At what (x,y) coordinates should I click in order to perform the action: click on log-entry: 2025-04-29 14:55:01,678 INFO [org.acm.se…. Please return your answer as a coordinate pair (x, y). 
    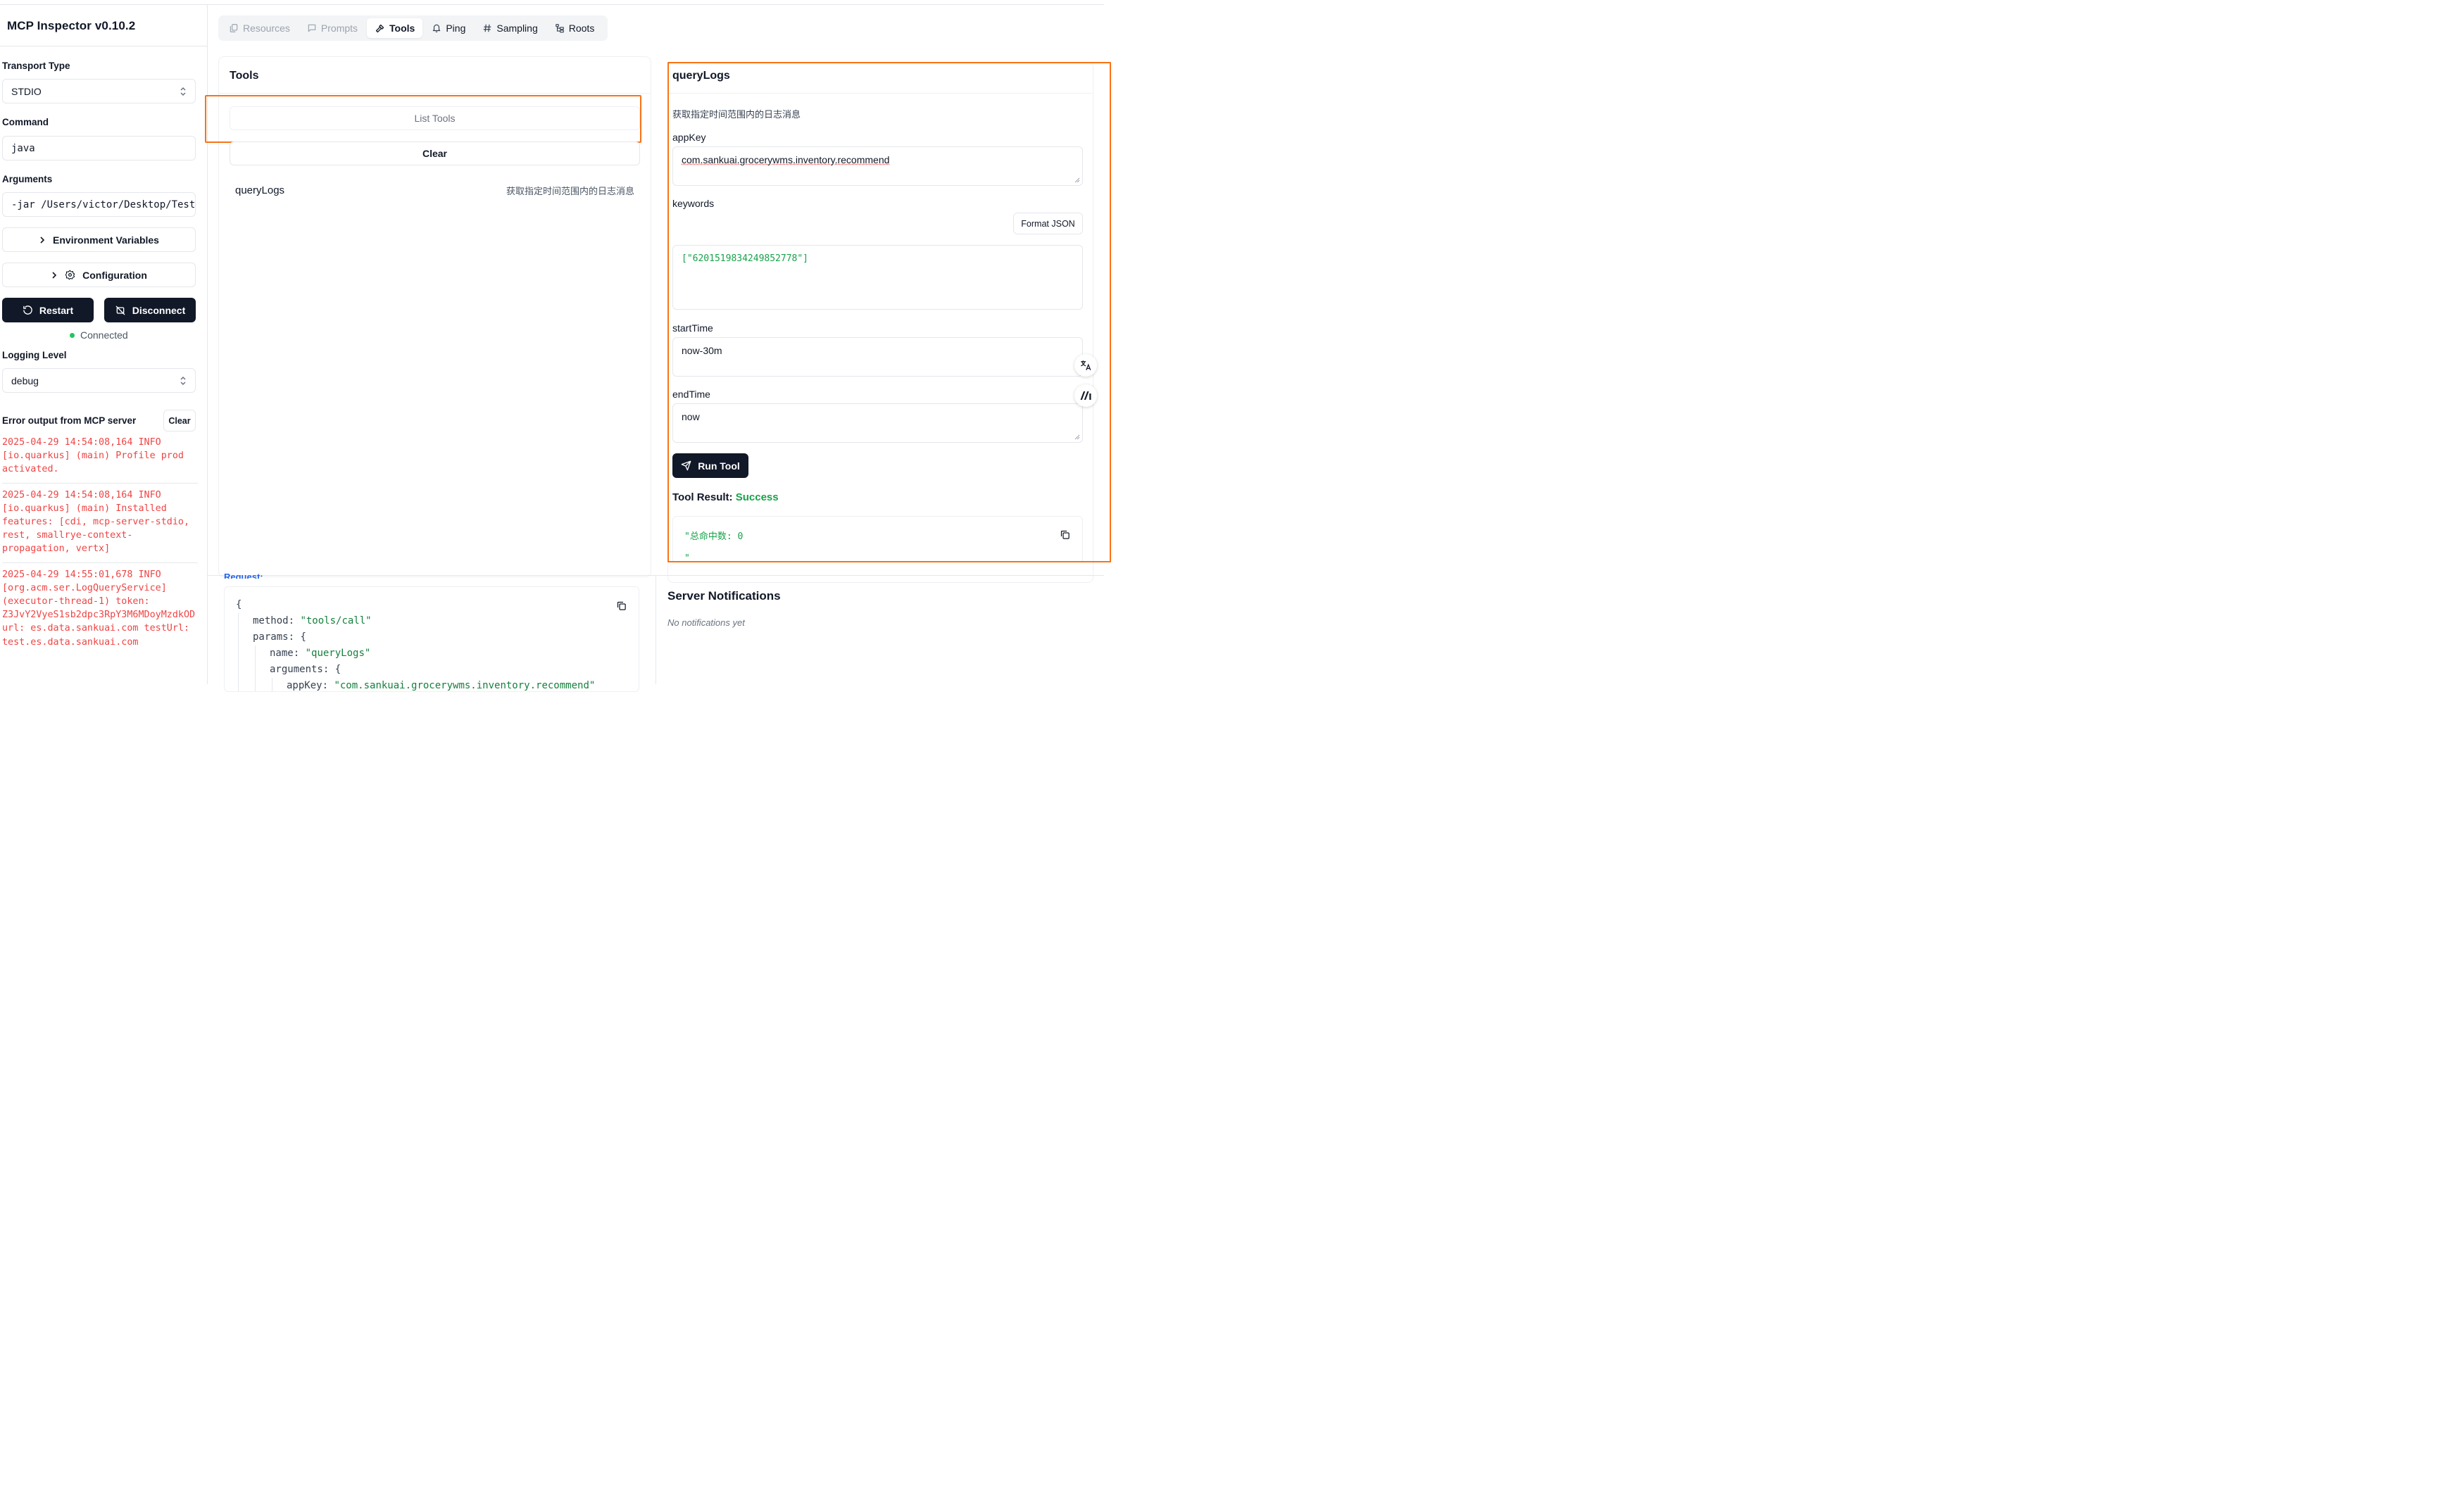
    Looking at the image, I should click on (99, 609).